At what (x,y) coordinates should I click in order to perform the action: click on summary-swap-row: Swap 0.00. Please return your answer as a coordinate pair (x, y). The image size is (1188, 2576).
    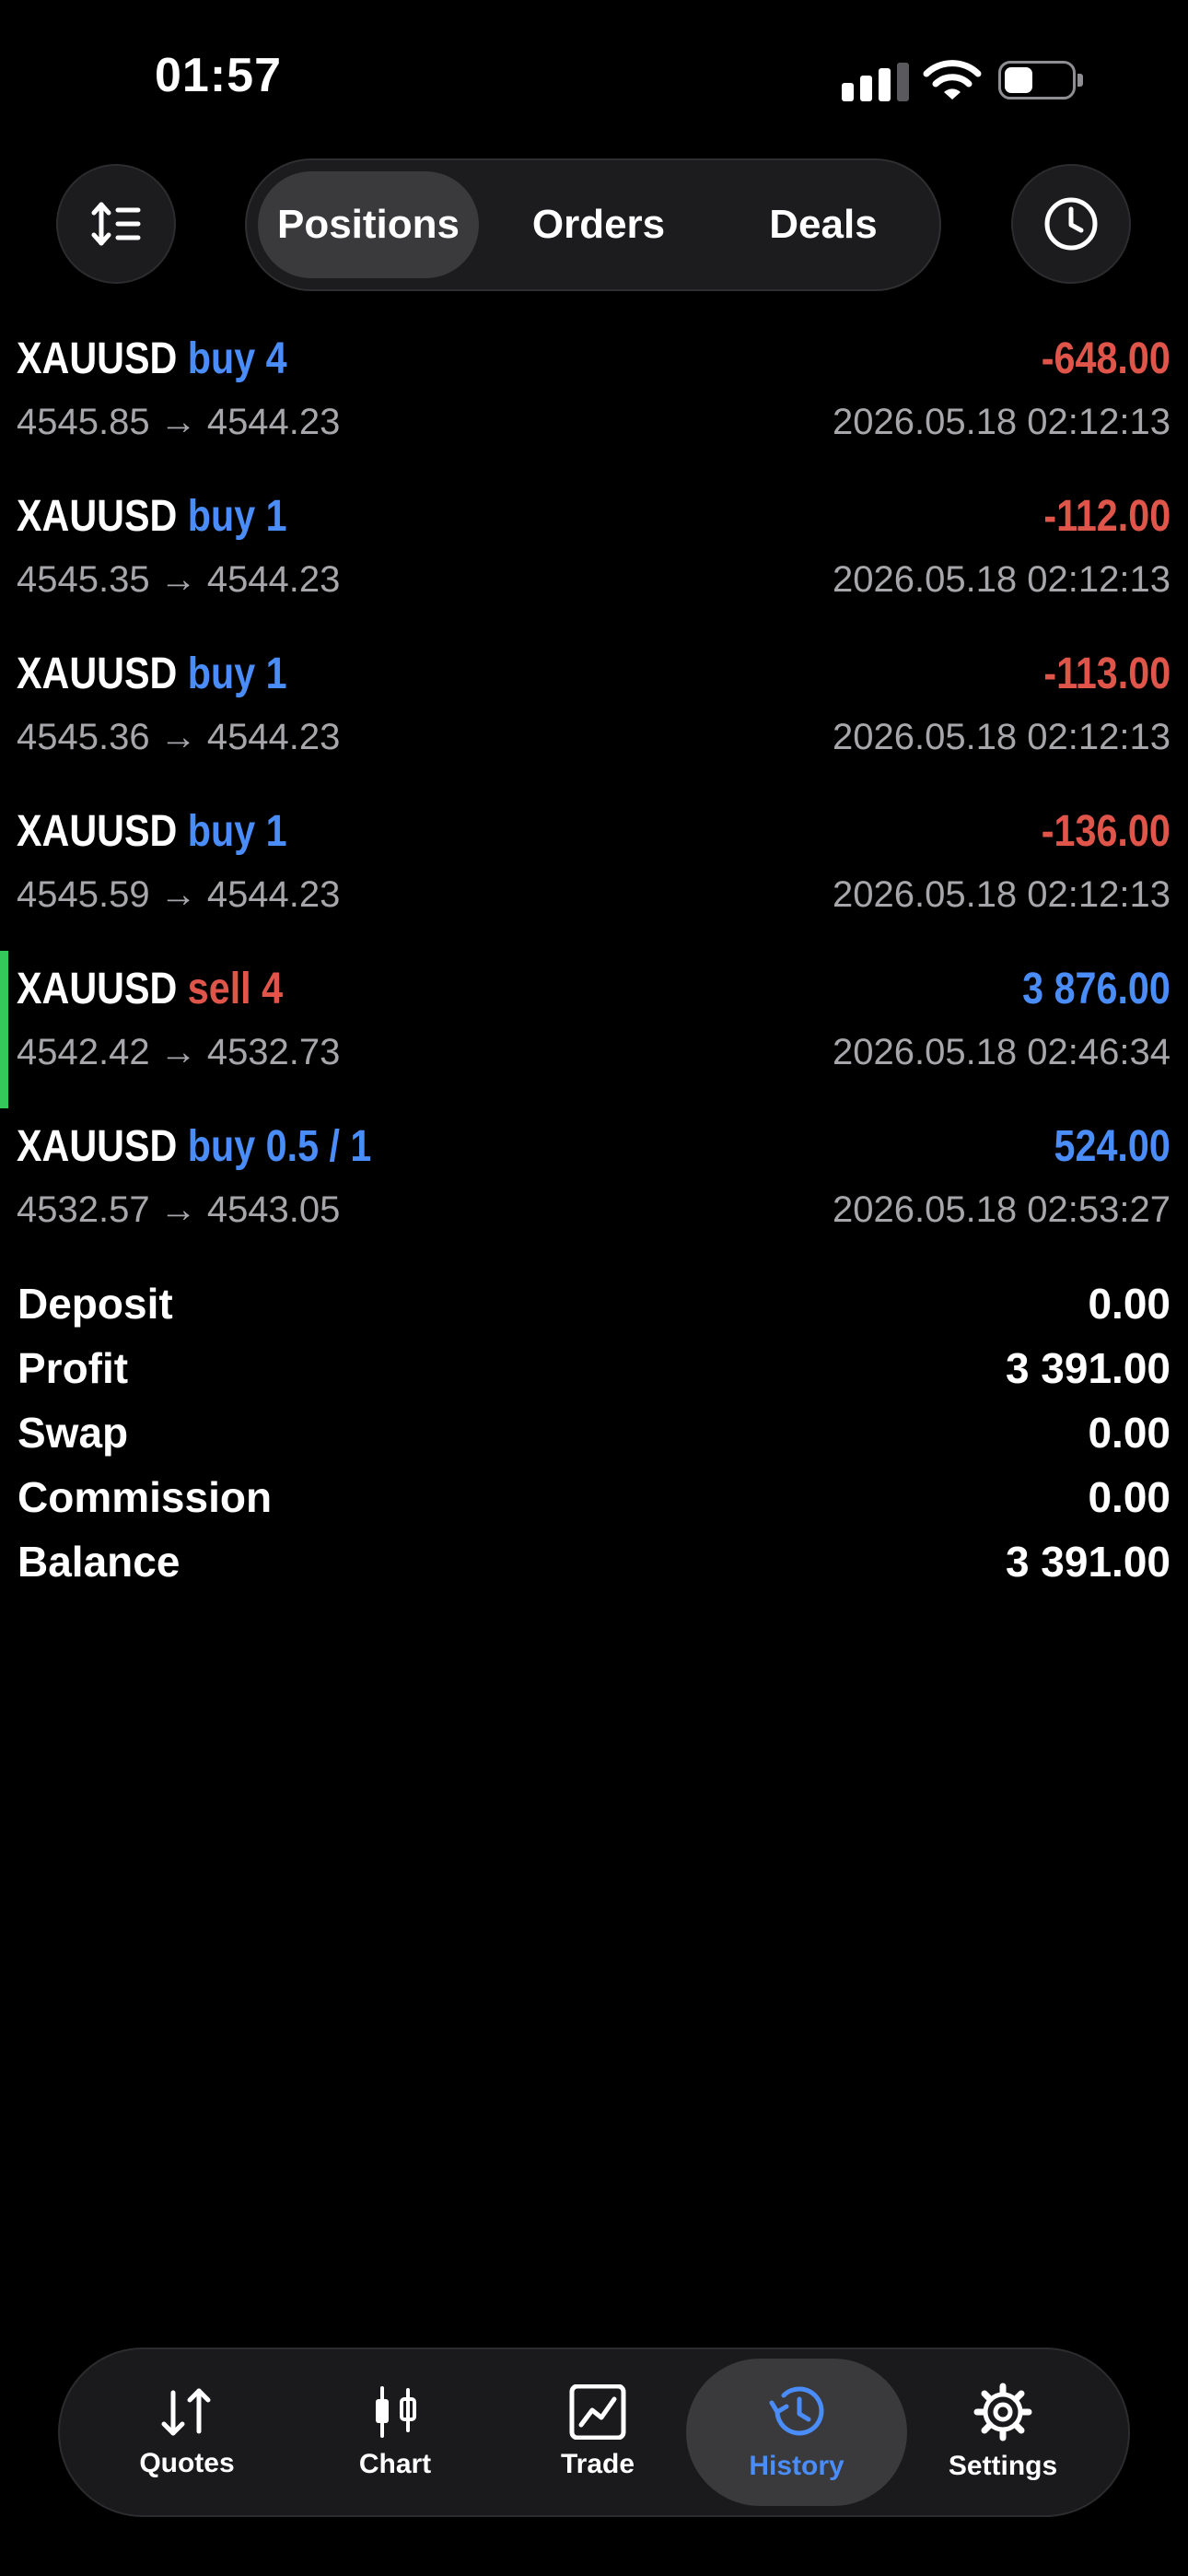
    Looking at the image, I should click on (594, 1436).